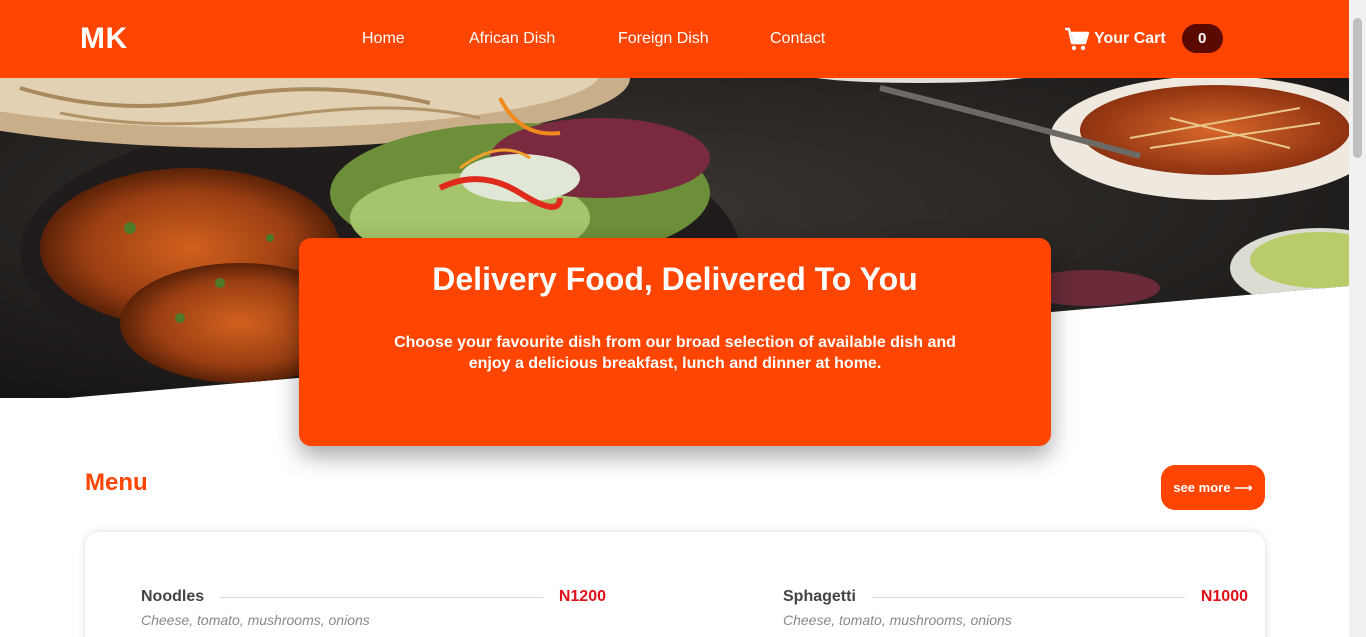 The height and width of the screenshot is (637, 1366). I want to click on menu-item-price: N1200, so click(582, 596).